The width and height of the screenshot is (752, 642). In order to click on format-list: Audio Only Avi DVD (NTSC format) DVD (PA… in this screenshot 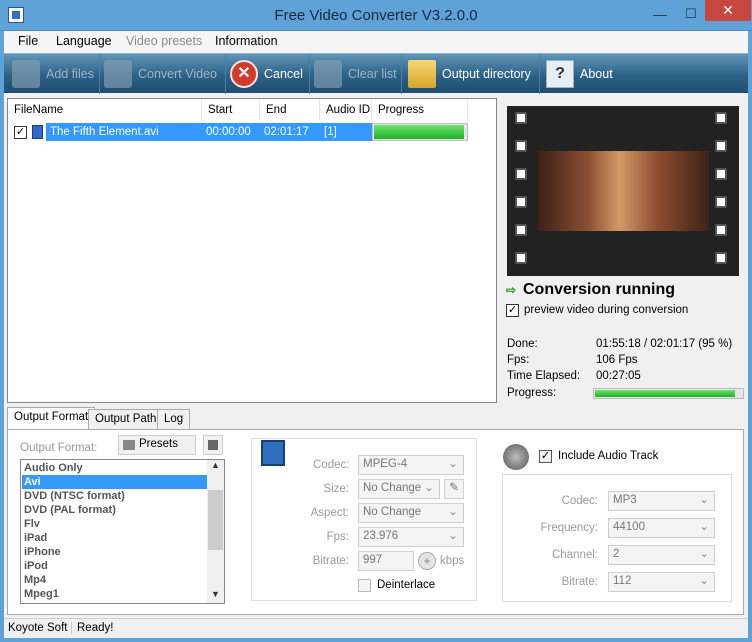, I will do `click(122, 531)`.